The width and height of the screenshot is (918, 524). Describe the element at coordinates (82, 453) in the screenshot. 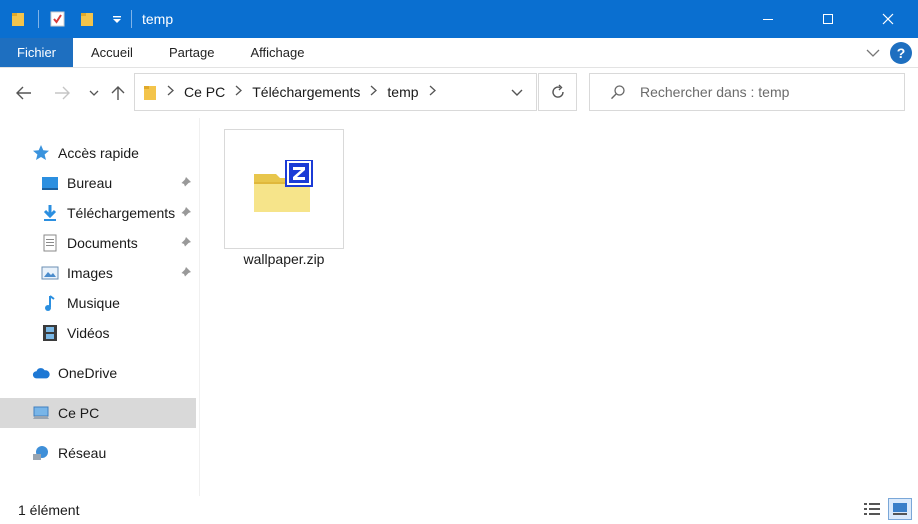

I see `nav-item-label: Réseau` at that location.